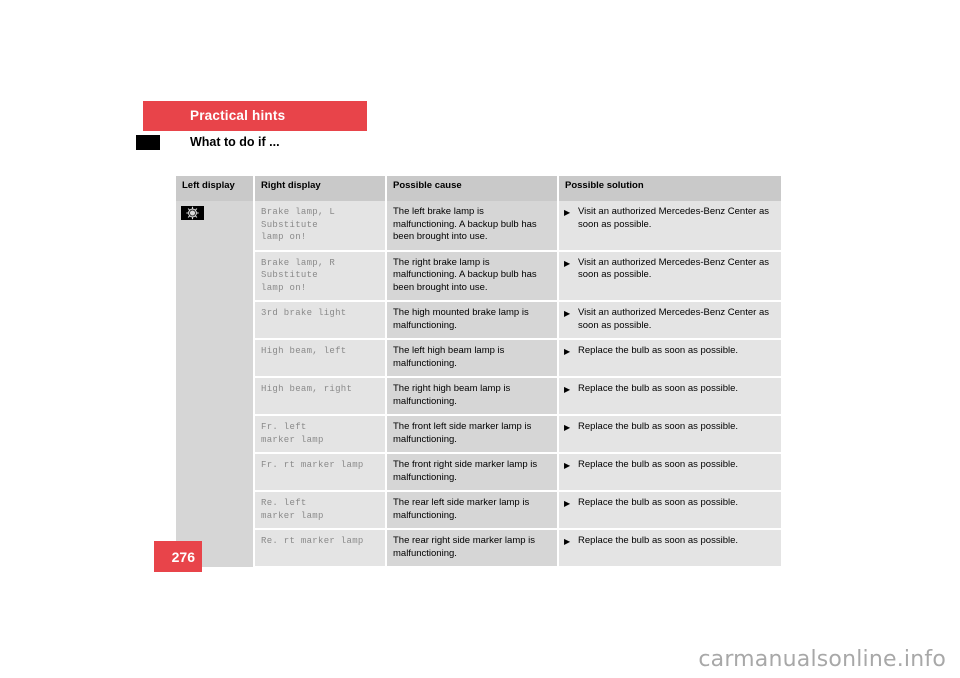  What do you see at coordinates (320, 358) in the screenshot?
I see `cell-right-display: High beam, left` at bounding box center [320, 358].